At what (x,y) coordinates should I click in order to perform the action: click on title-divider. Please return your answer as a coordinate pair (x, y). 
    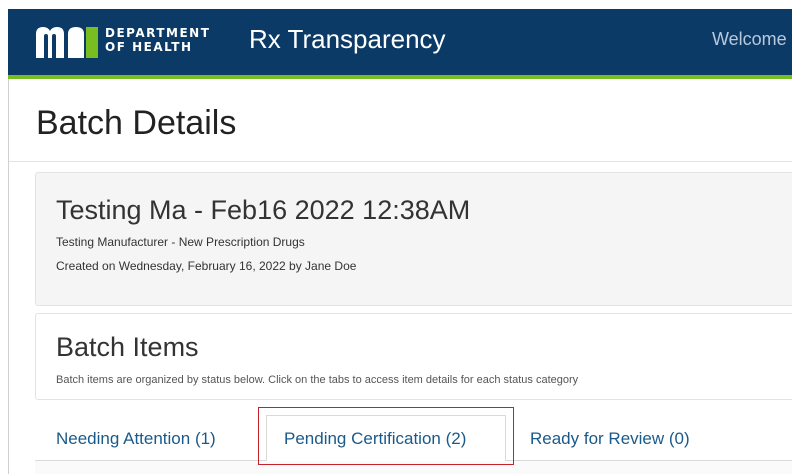
    Looking at the image, I should click on (400, 161).